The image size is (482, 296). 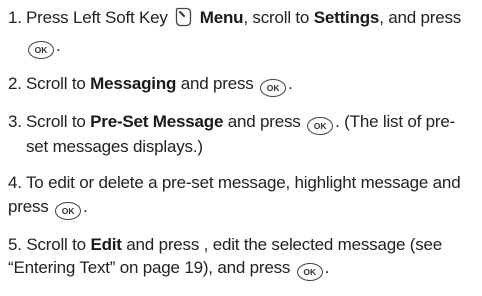 I want to click on pre-set-message-term: Pre-Set Message, so click(x=157, y=121).